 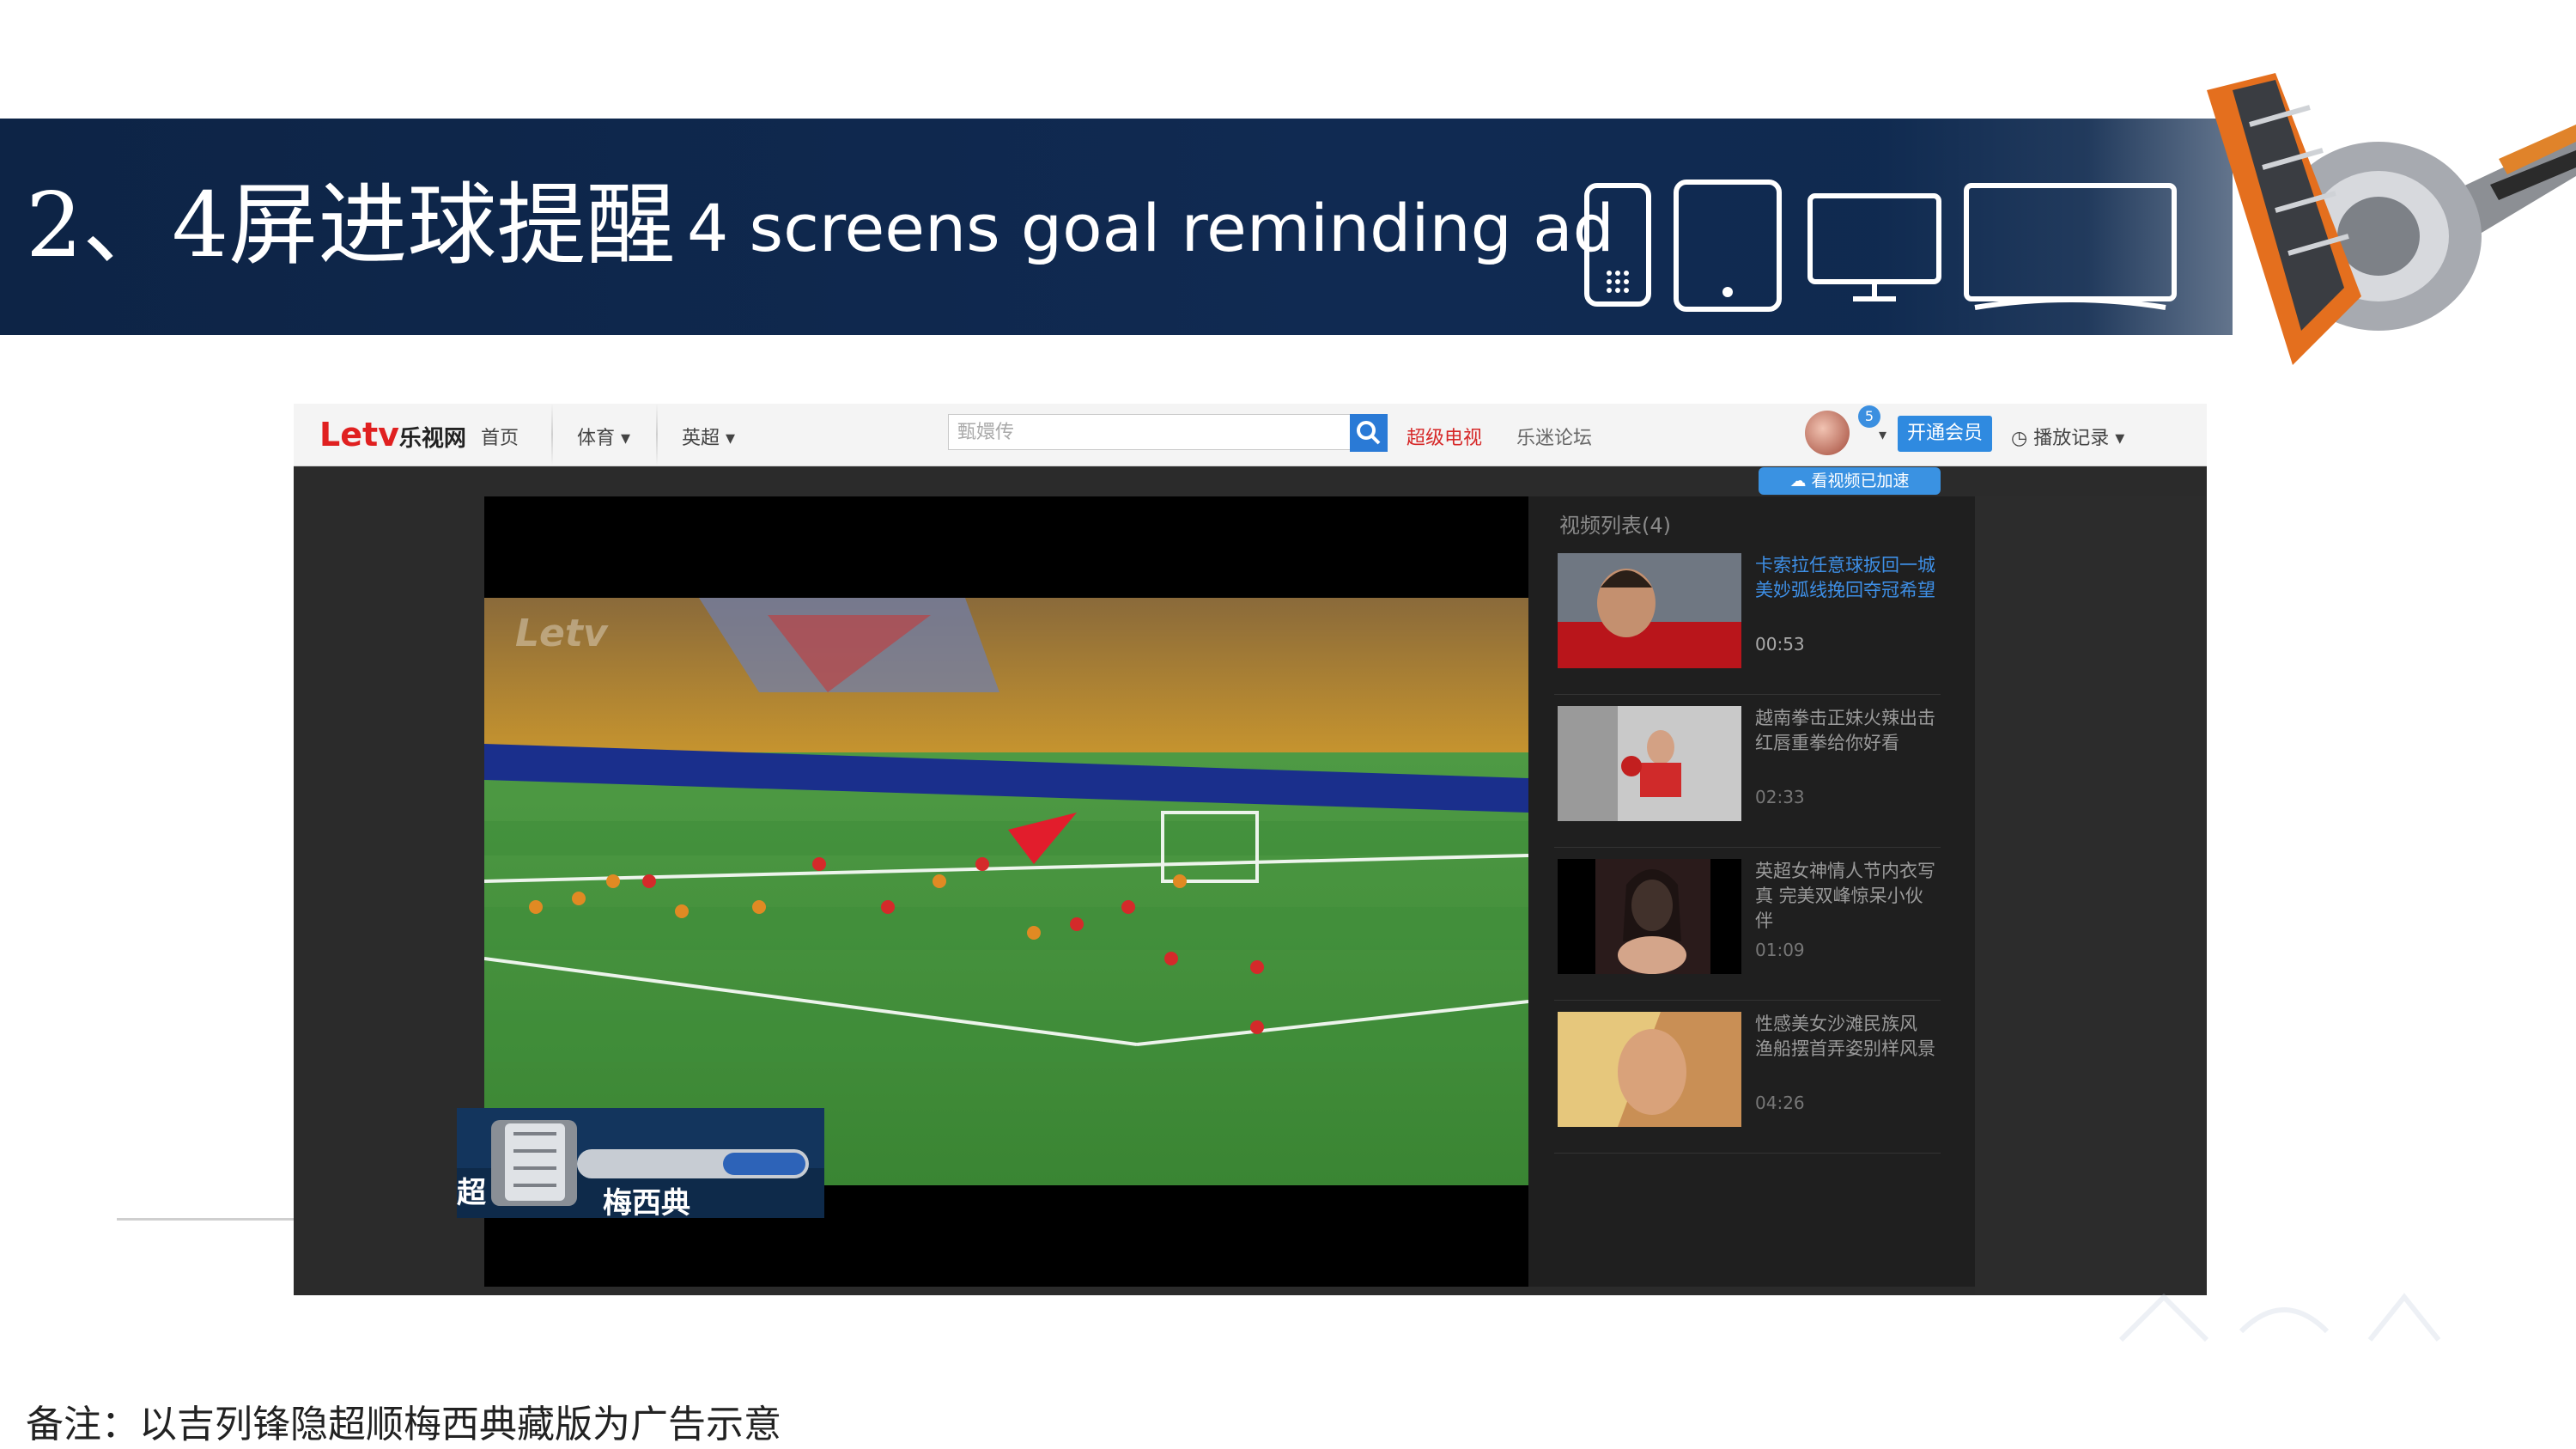 What do you see at coordinates (1444, 436) in the screenshot?
I see `super-tv-link: 超级电视` at bounding box center [1444, 436].